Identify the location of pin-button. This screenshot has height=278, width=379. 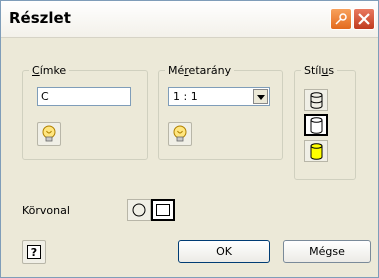
(341, 19).